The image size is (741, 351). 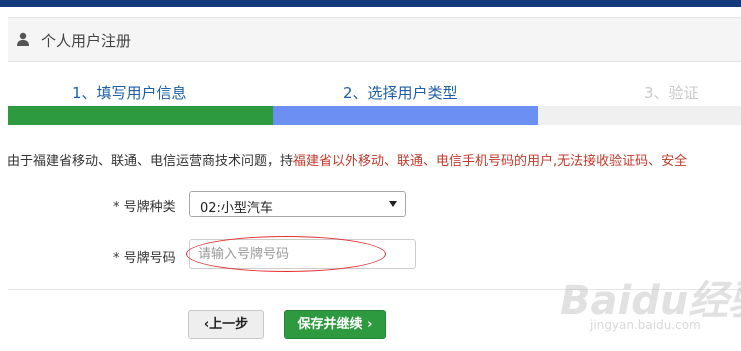 I want to click on step-2-segment, so click(x=405, y=115).